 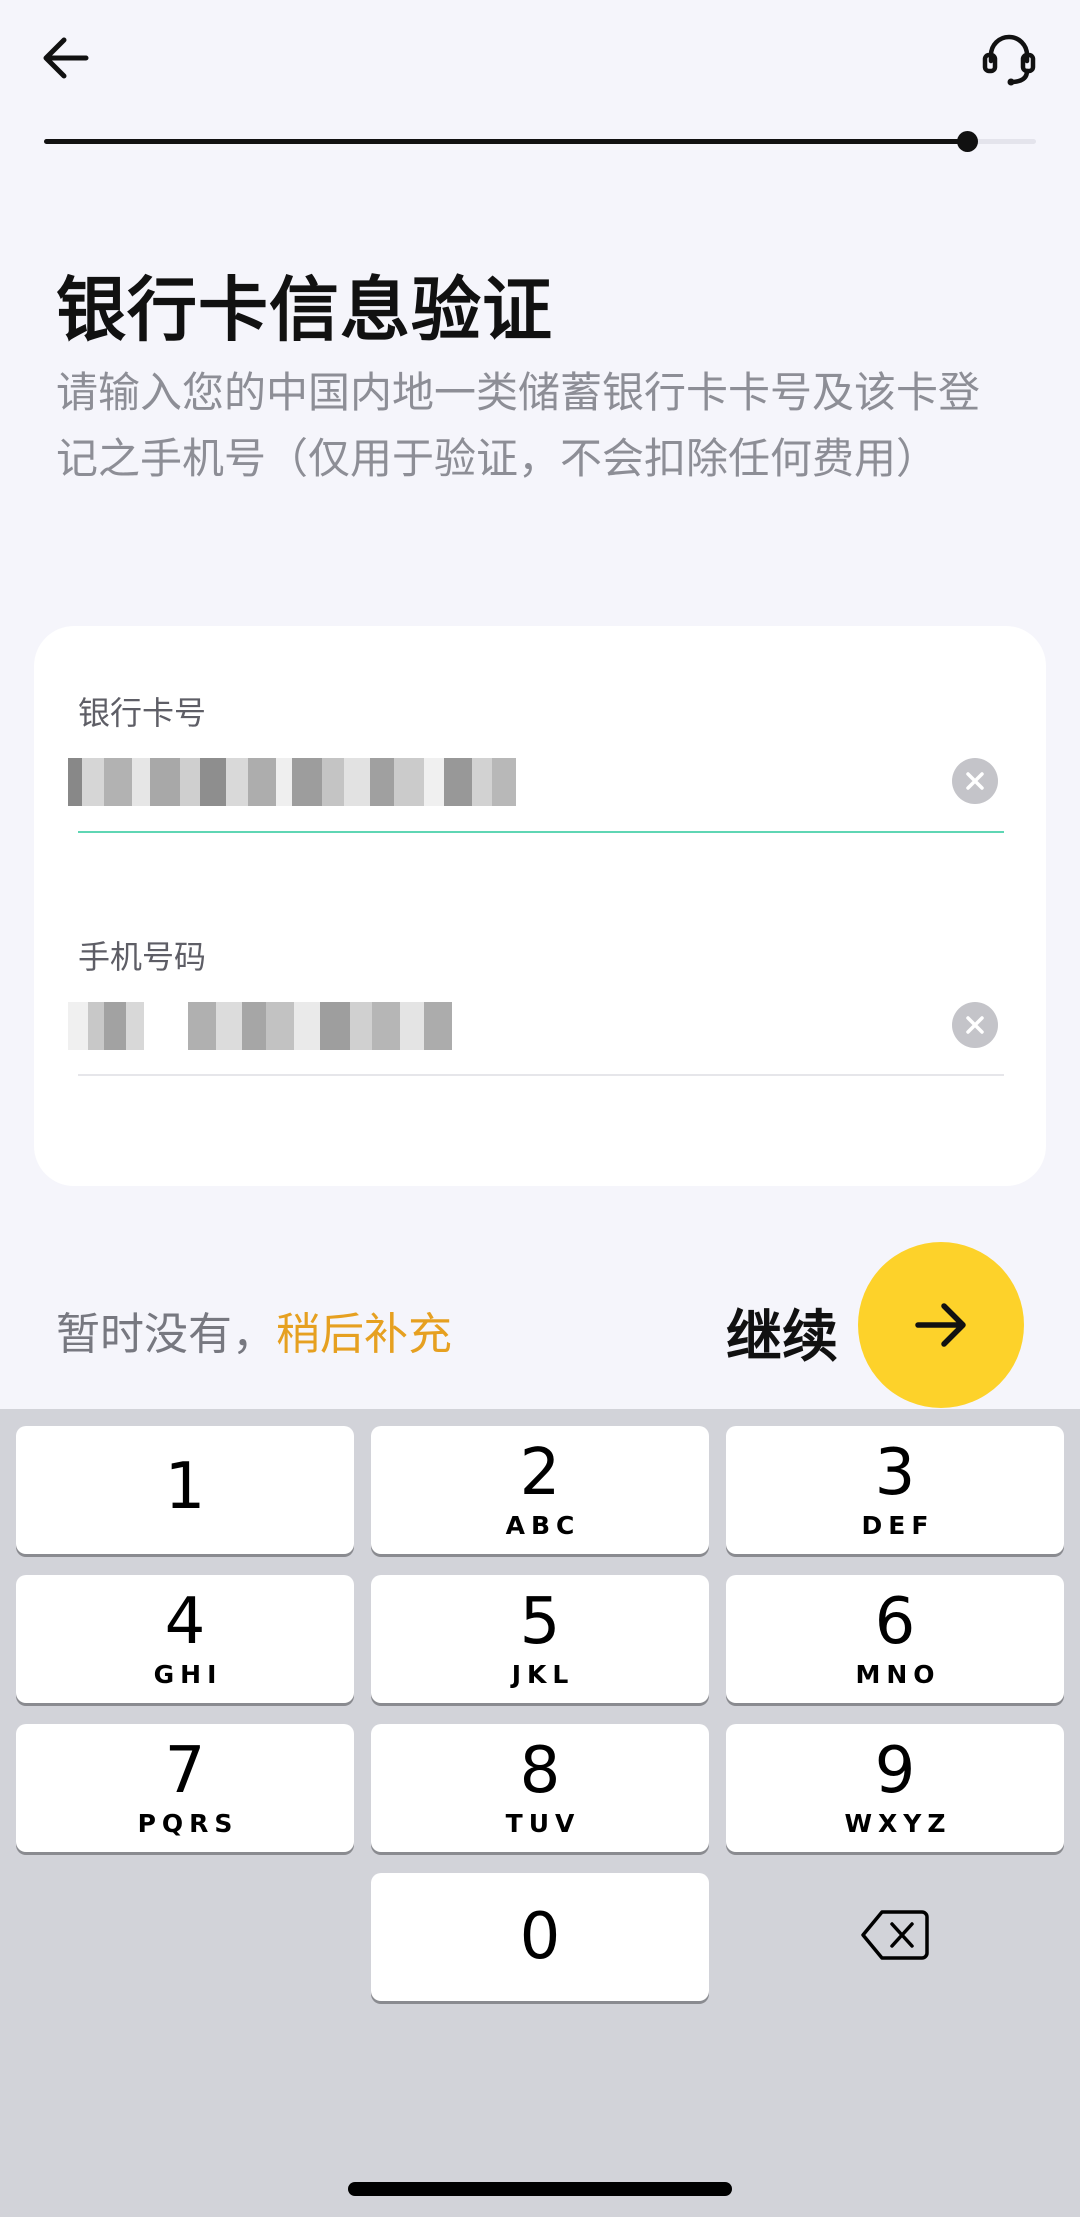 What do you see at coordinates (142, 957) in the screenshot?
I see `phone-number-label: 手机号码` at bounding box center [142, 957].